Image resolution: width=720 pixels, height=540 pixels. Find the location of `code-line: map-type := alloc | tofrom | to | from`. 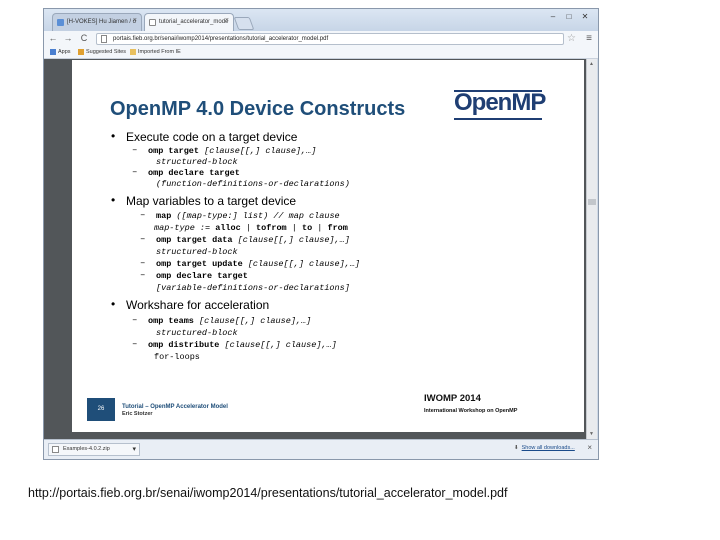

code-line: map-type := alloc | tofrom | to | from is located at coordinates (251, 228).